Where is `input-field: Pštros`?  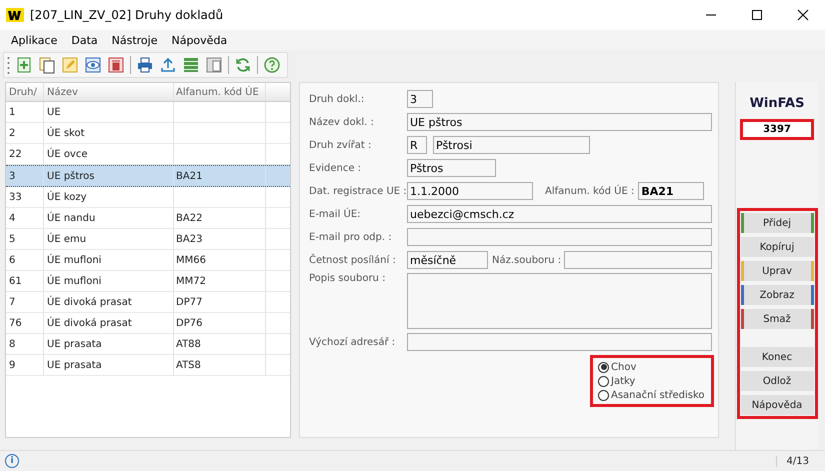
input-field: Pštros is located at coordinates (451, 168).